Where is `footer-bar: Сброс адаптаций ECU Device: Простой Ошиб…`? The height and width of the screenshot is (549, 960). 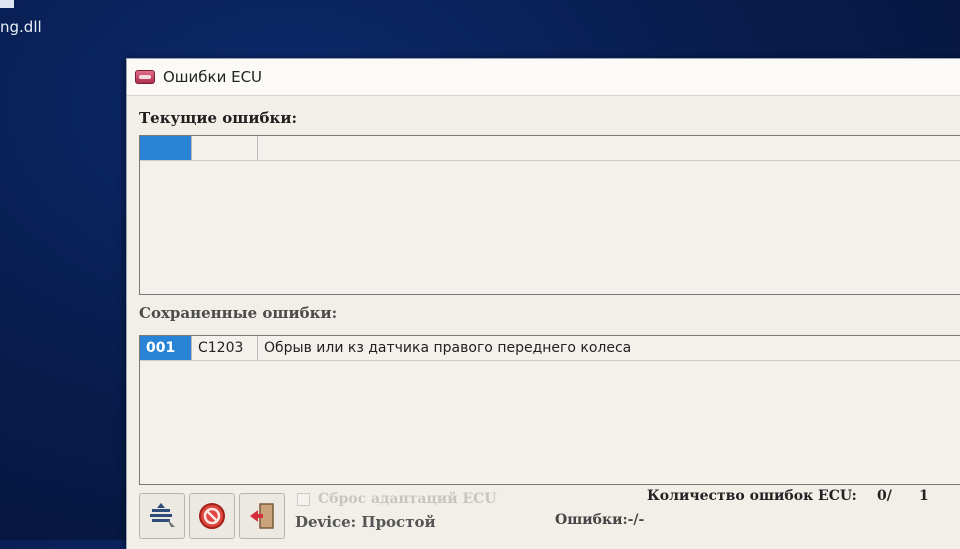
footer-bar: Сброс адаптаций ECU Device: Простой Ошиб… is located at coordinates (548, 517).